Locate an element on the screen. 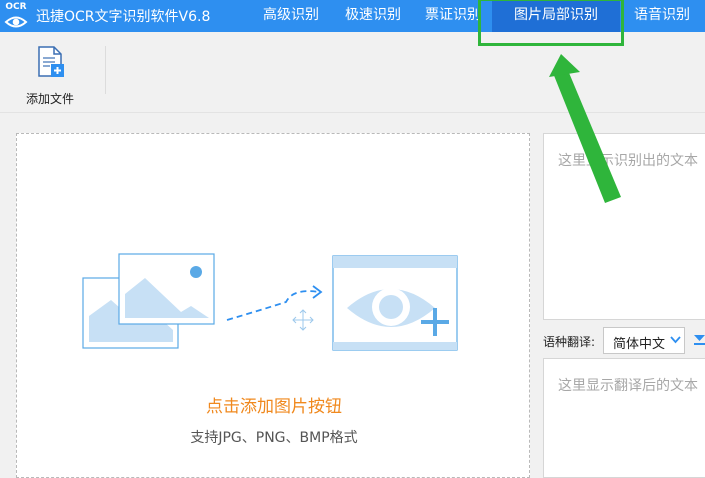  add-file-button: 添加文件 is located at coordinates (50, 74).